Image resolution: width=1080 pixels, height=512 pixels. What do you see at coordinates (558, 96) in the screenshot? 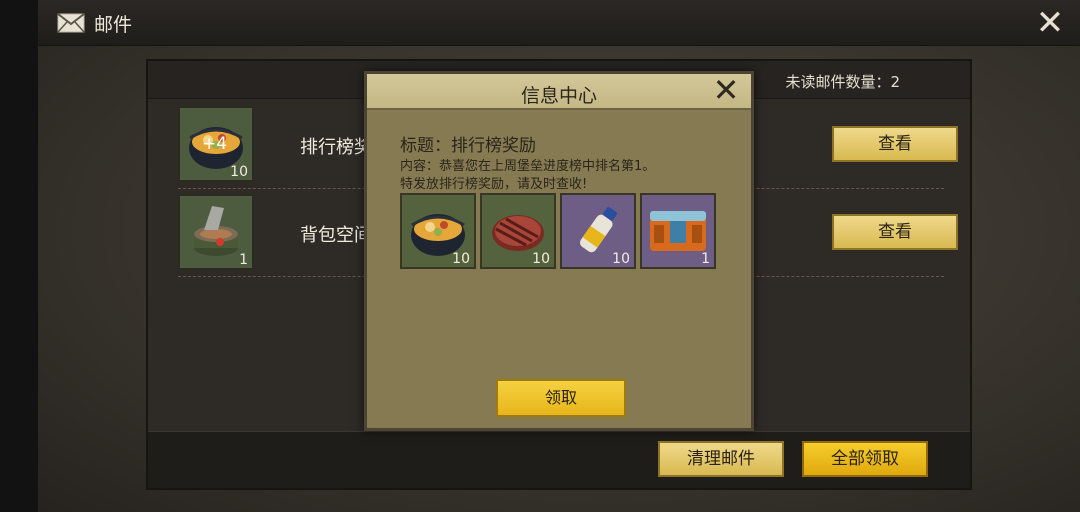
I see `dialog-title: 信息中心` at bounding box center [558, 96].